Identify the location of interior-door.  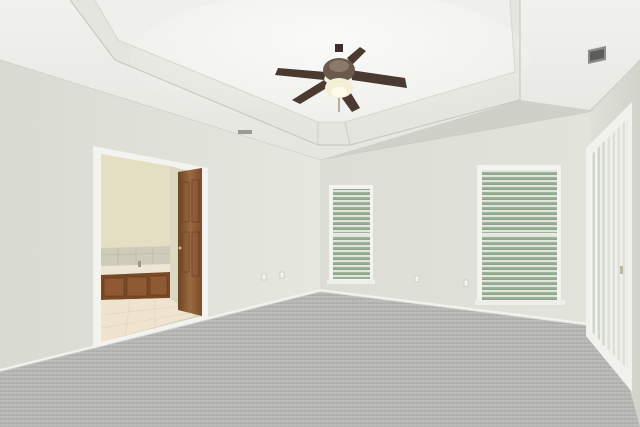
(190, 242).